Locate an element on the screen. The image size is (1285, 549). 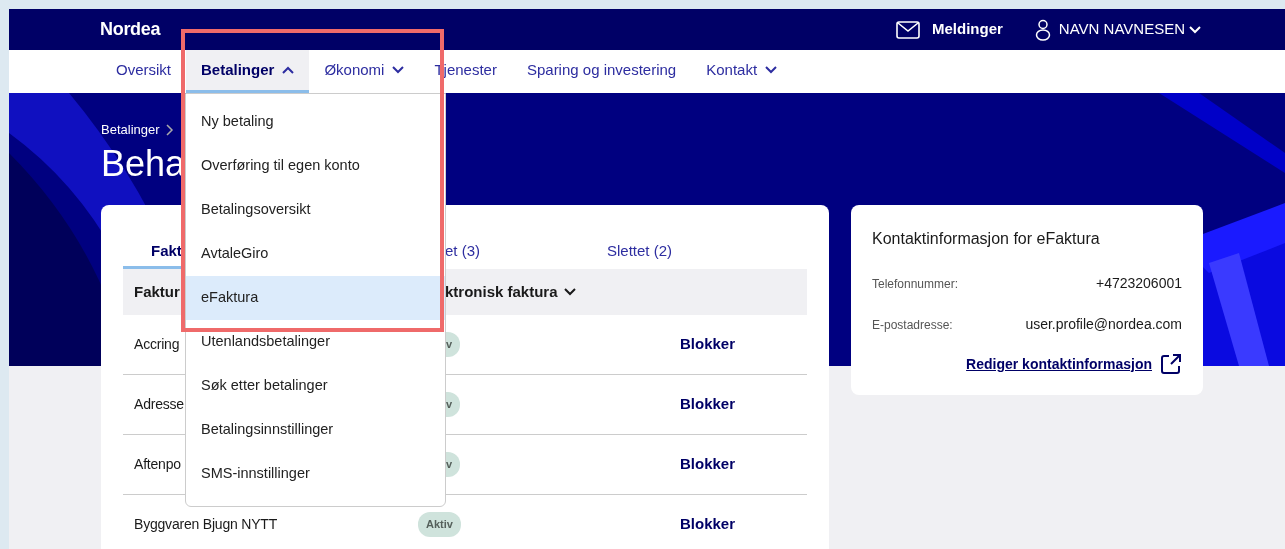
field-label: Telefonnummer: is located at coordinates (915, 284).